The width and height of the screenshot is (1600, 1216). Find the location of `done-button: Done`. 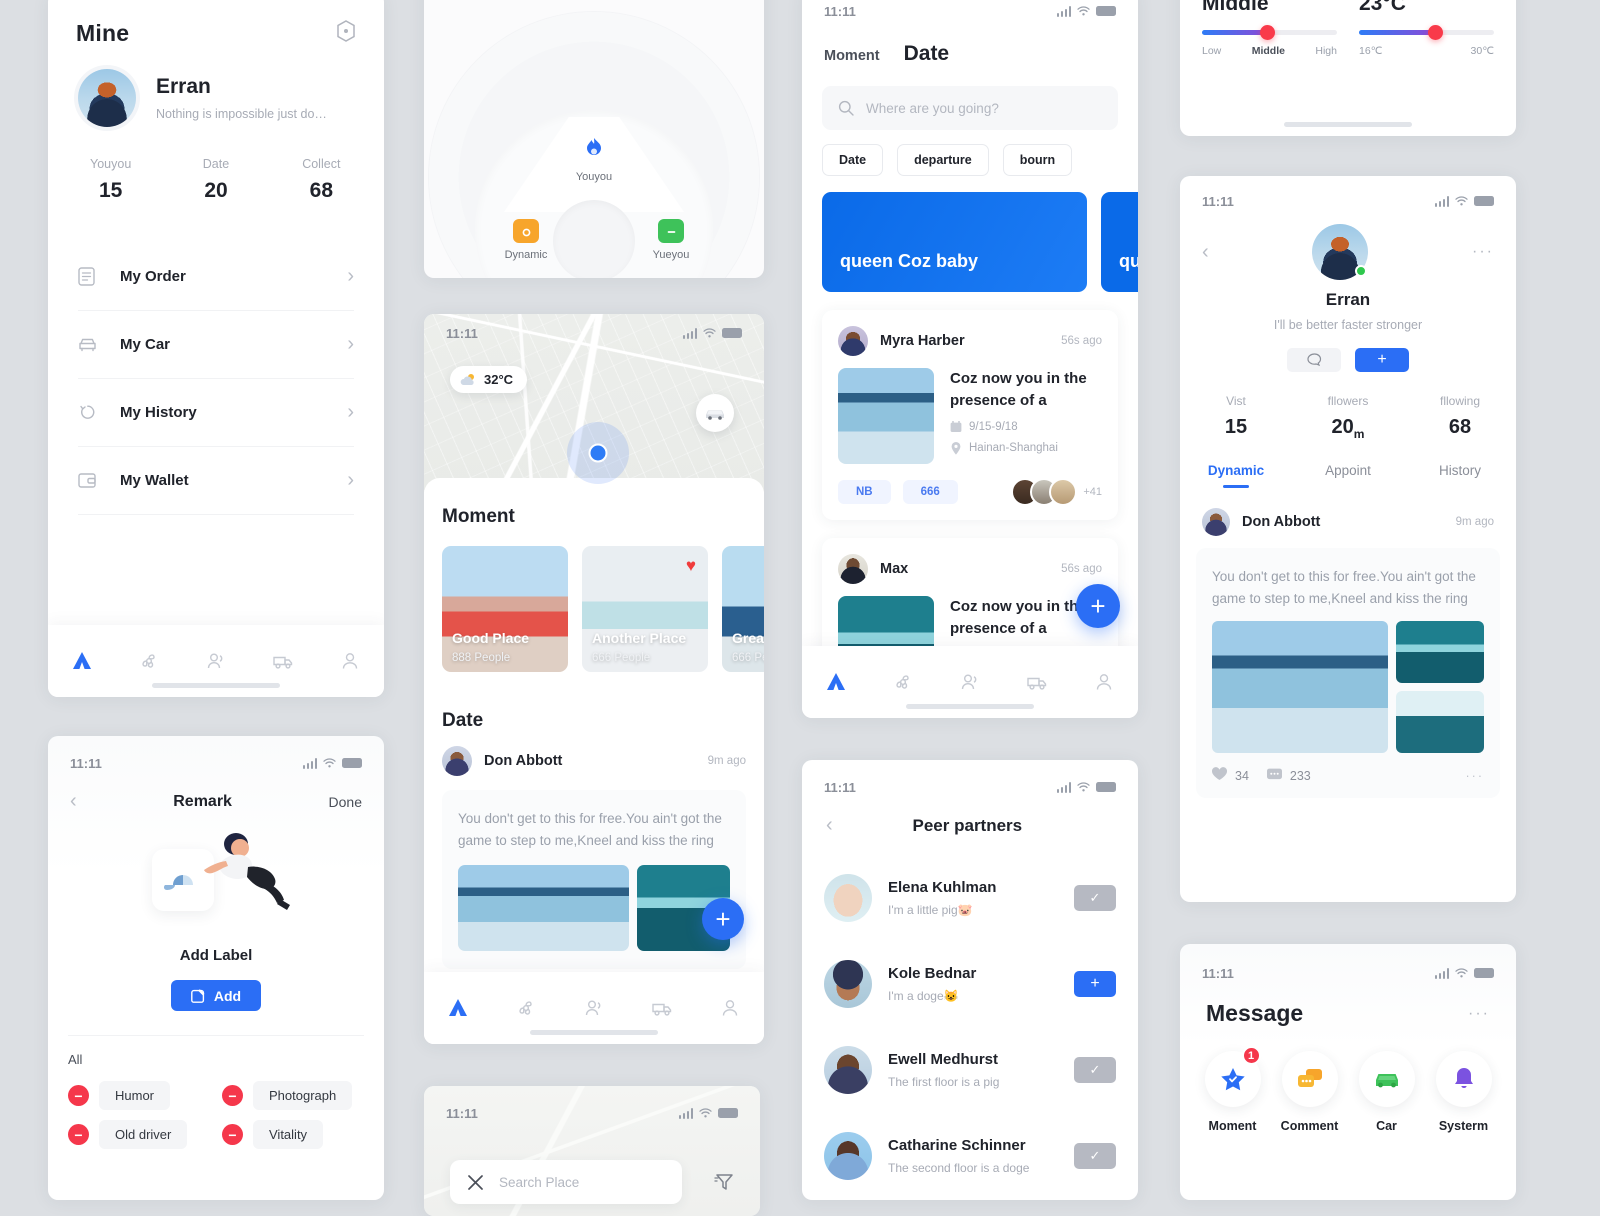

done-button: Done is located at coordinates (345, 802).